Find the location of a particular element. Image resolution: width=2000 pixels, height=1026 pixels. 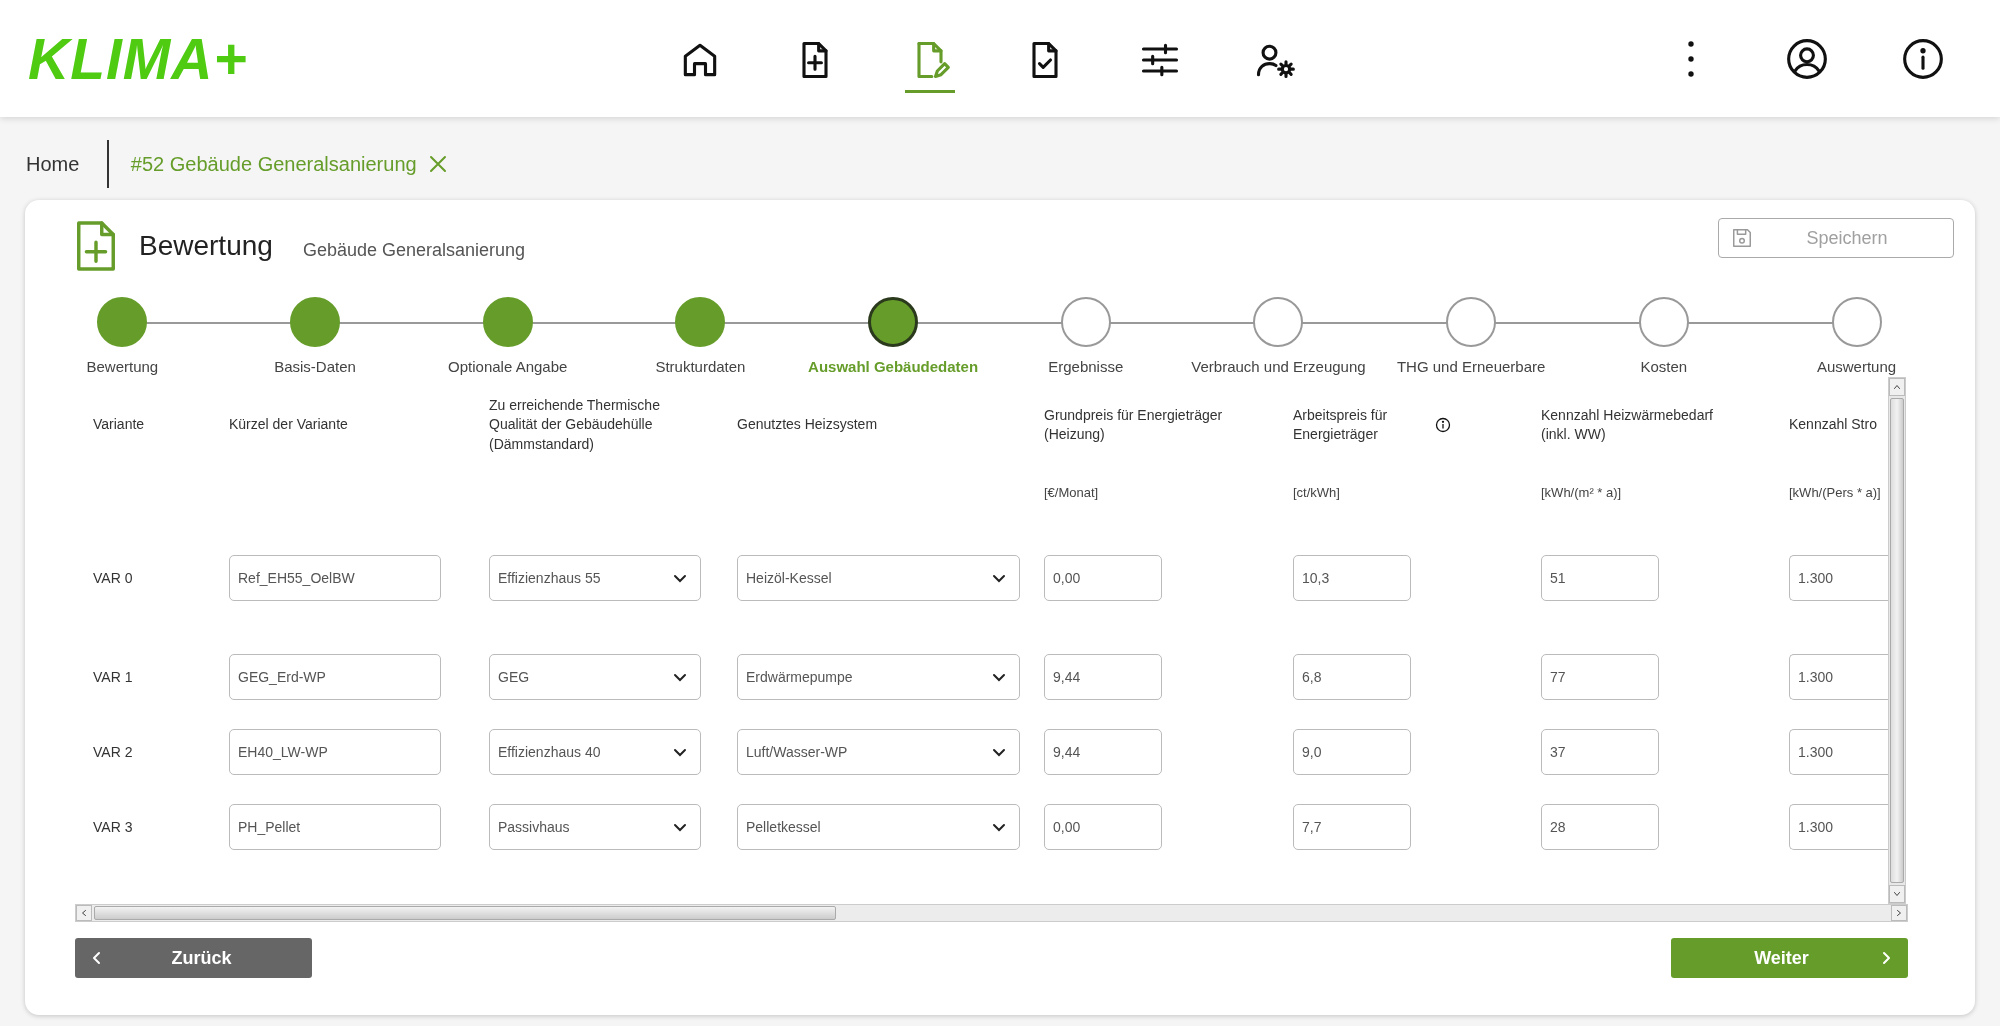

input-field: 9,0 is located at coordinates (1352, 752).